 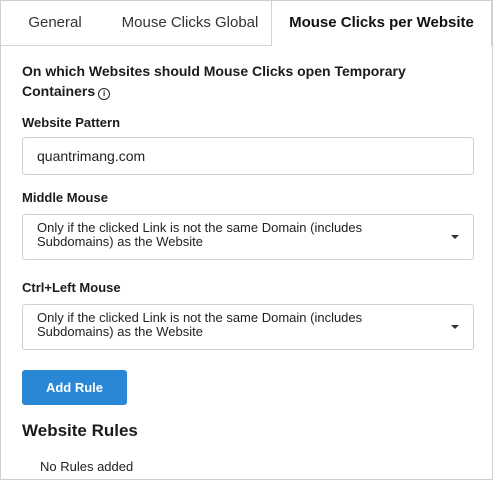 What do you see at coordinates (65, 197) in the screenshot?
I see `middle-mouse-label: Middle Mouse` at bounding box center [65, 197].